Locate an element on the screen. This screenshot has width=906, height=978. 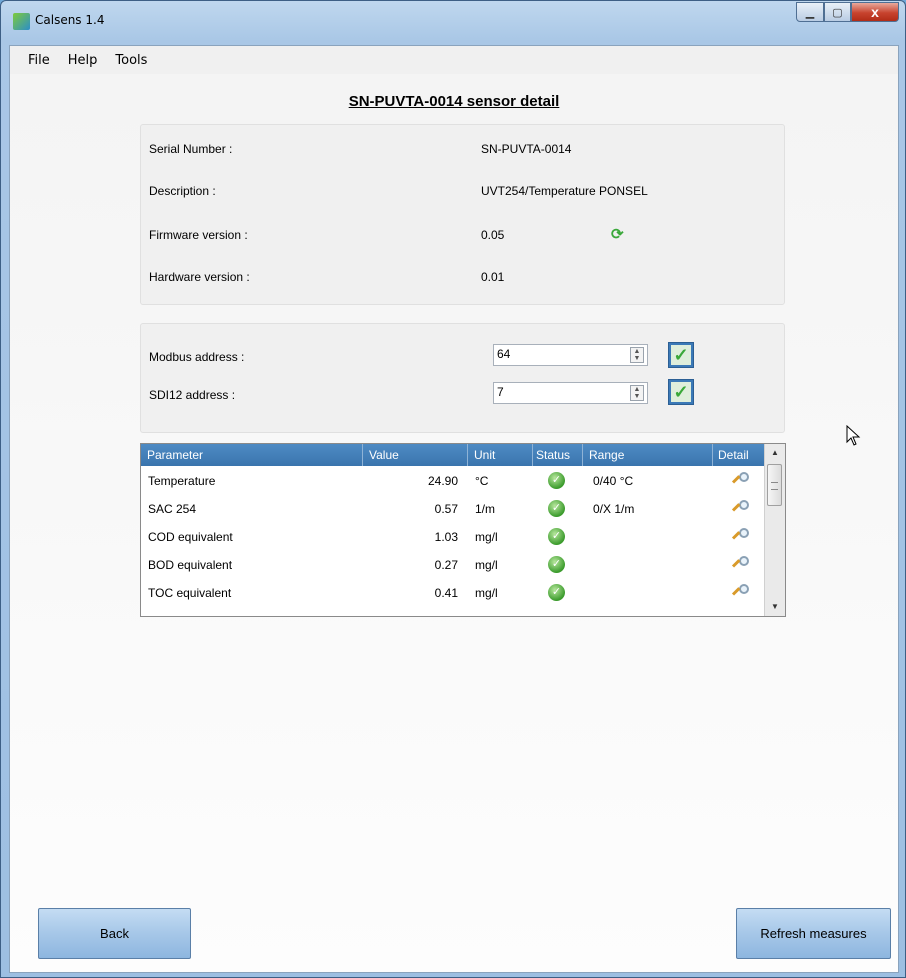
cell-parameter: BOD equivalent is located at coordinates (190, 565).